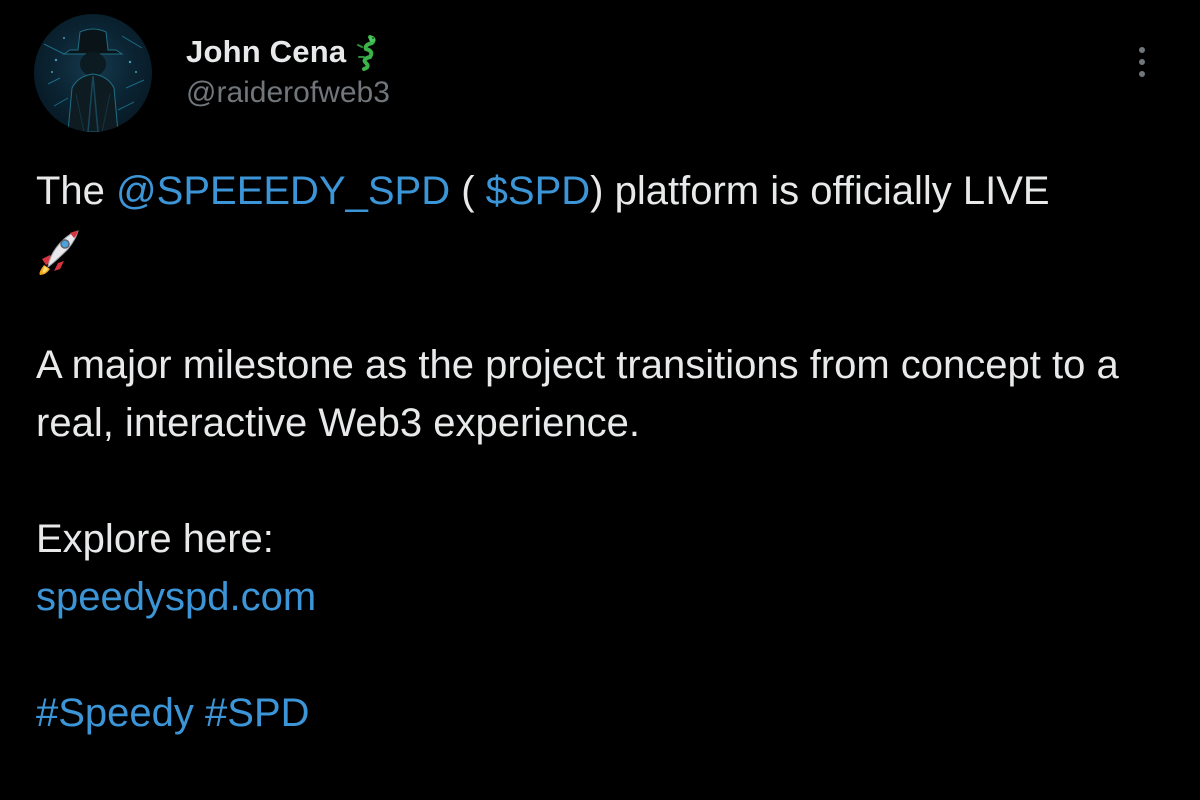  I want to click on display-name-row: John Cena, so click(288, 52).